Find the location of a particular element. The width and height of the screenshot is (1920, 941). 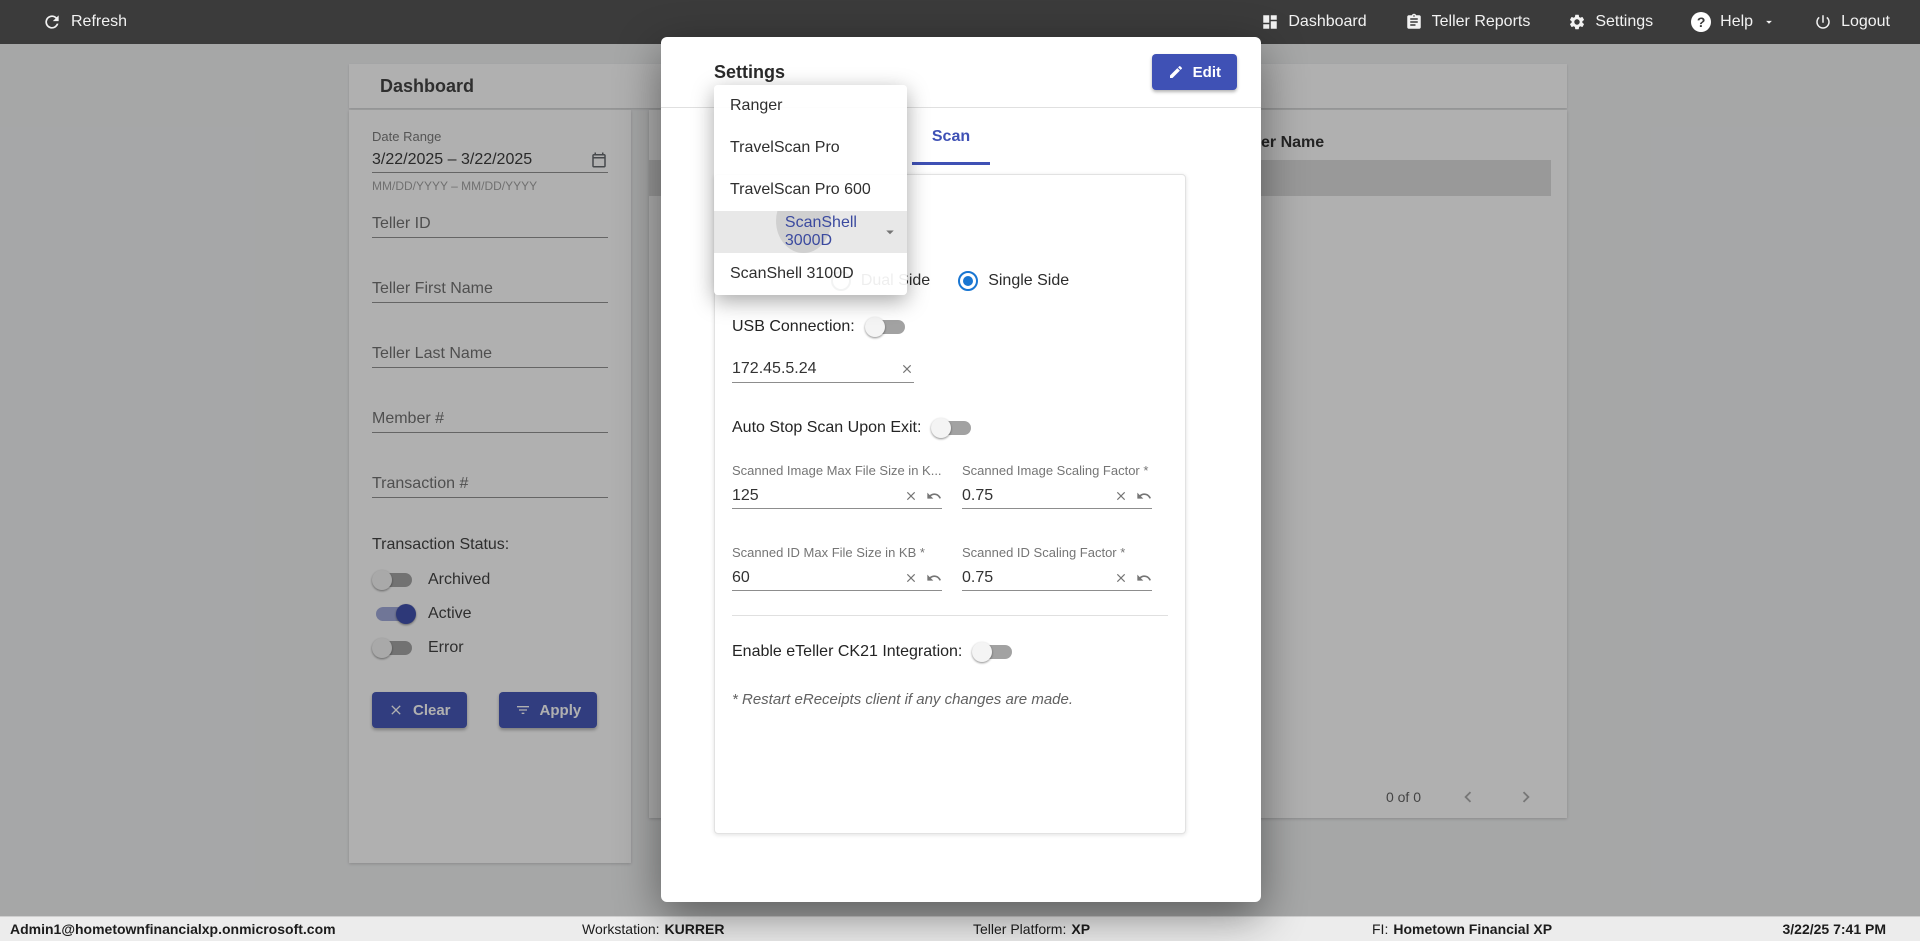

nav-teller-reports-label: Teller Reports is located at coordinates (1481, 21).